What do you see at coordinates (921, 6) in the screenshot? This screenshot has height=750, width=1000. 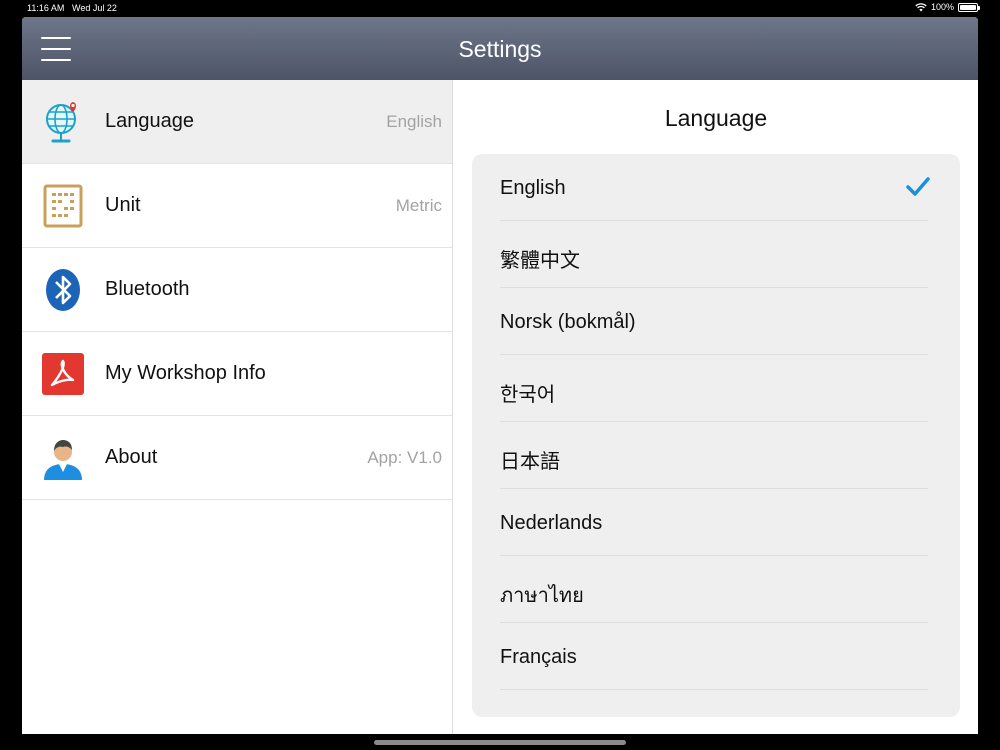 I see `wifi-icon` at bounding box center [921, 6].